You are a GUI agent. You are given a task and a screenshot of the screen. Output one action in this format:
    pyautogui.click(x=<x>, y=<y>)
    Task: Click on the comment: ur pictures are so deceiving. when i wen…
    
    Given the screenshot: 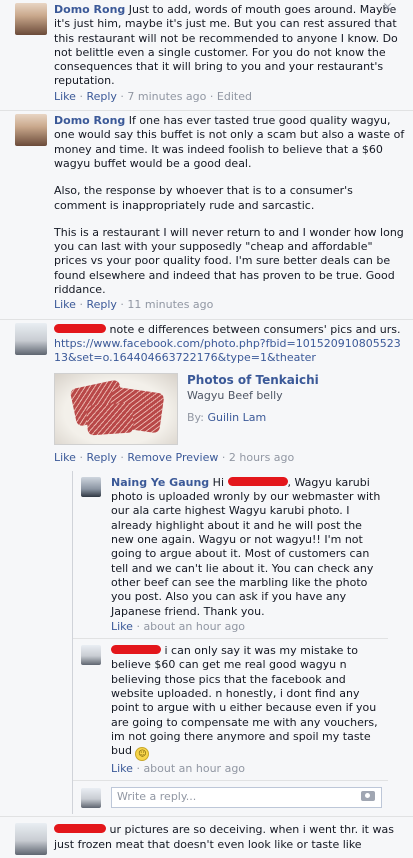 What is the action you would take?
    pyautogui.click(x=206, y=837)
    